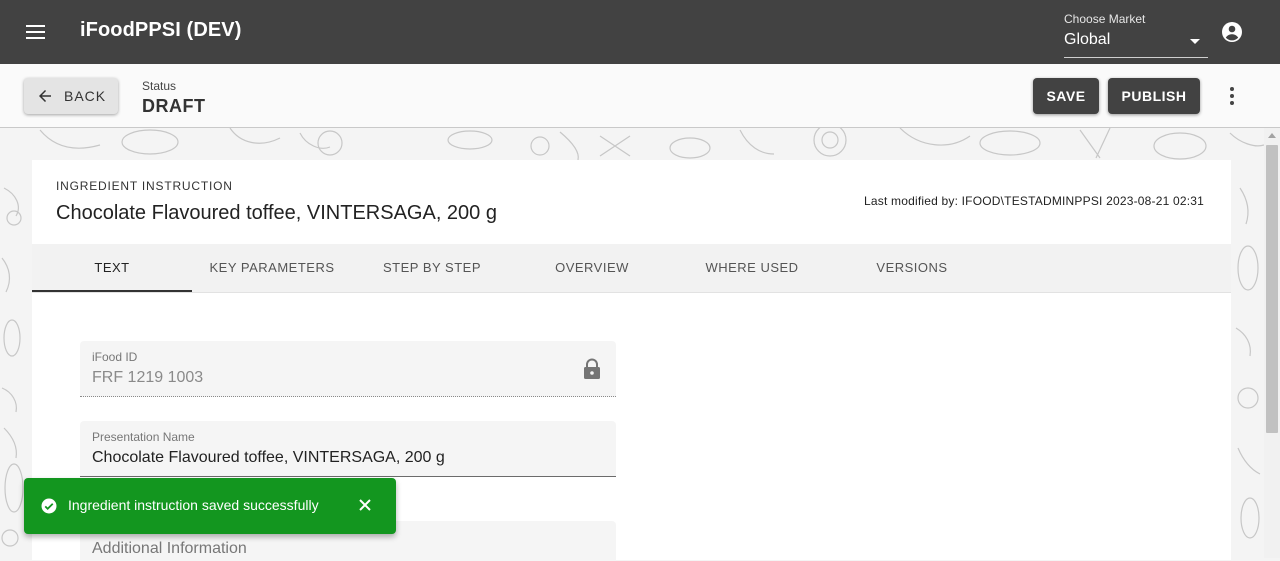  I want to click on back-button: BACK, so click(71, 96).